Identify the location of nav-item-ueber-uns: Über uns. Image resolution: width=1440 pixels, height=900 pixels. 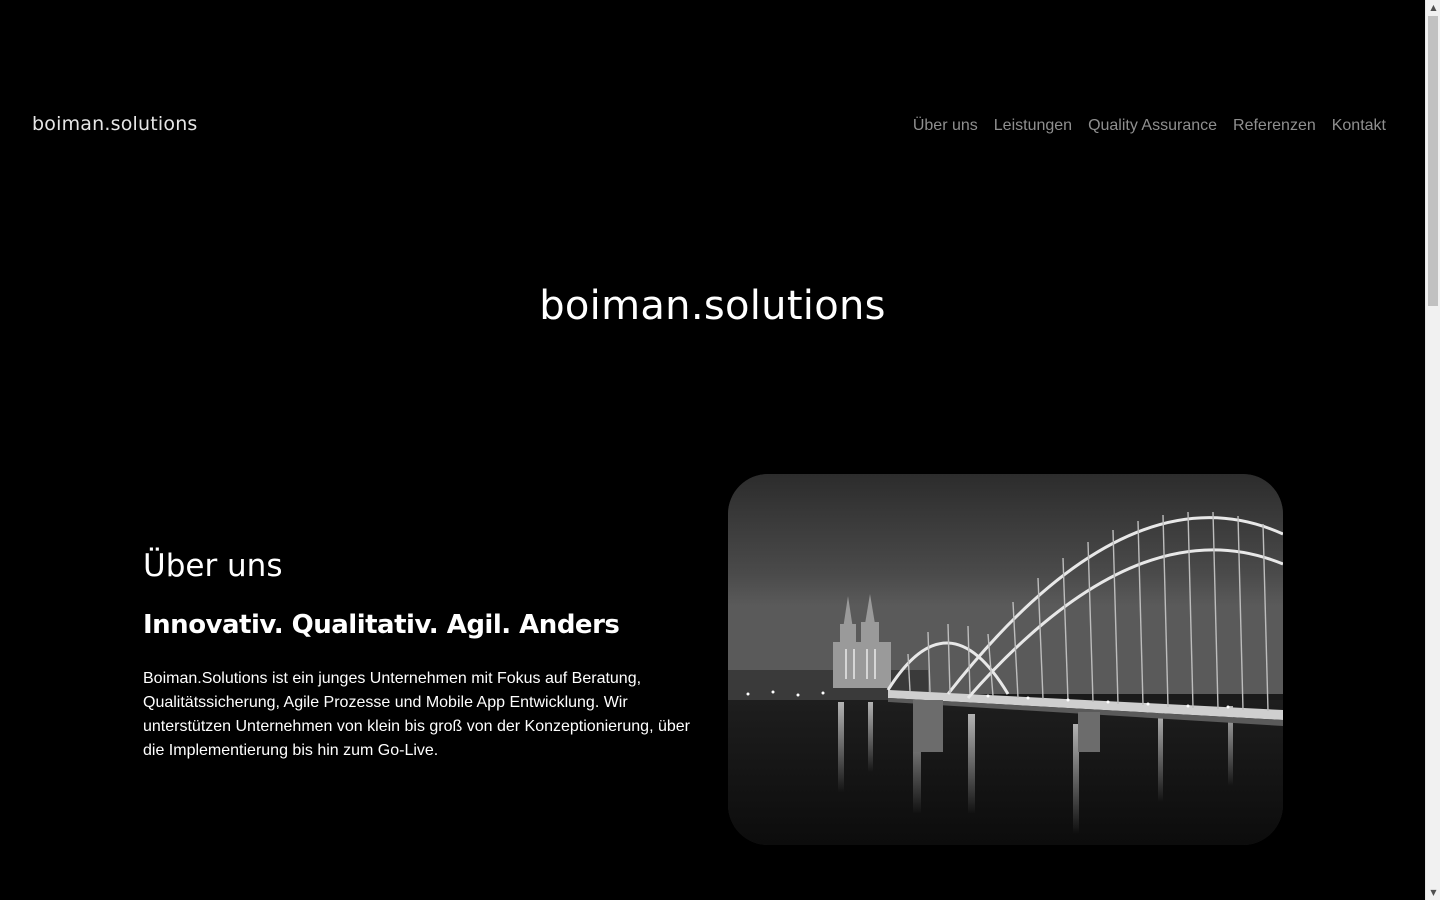
(945, 126).